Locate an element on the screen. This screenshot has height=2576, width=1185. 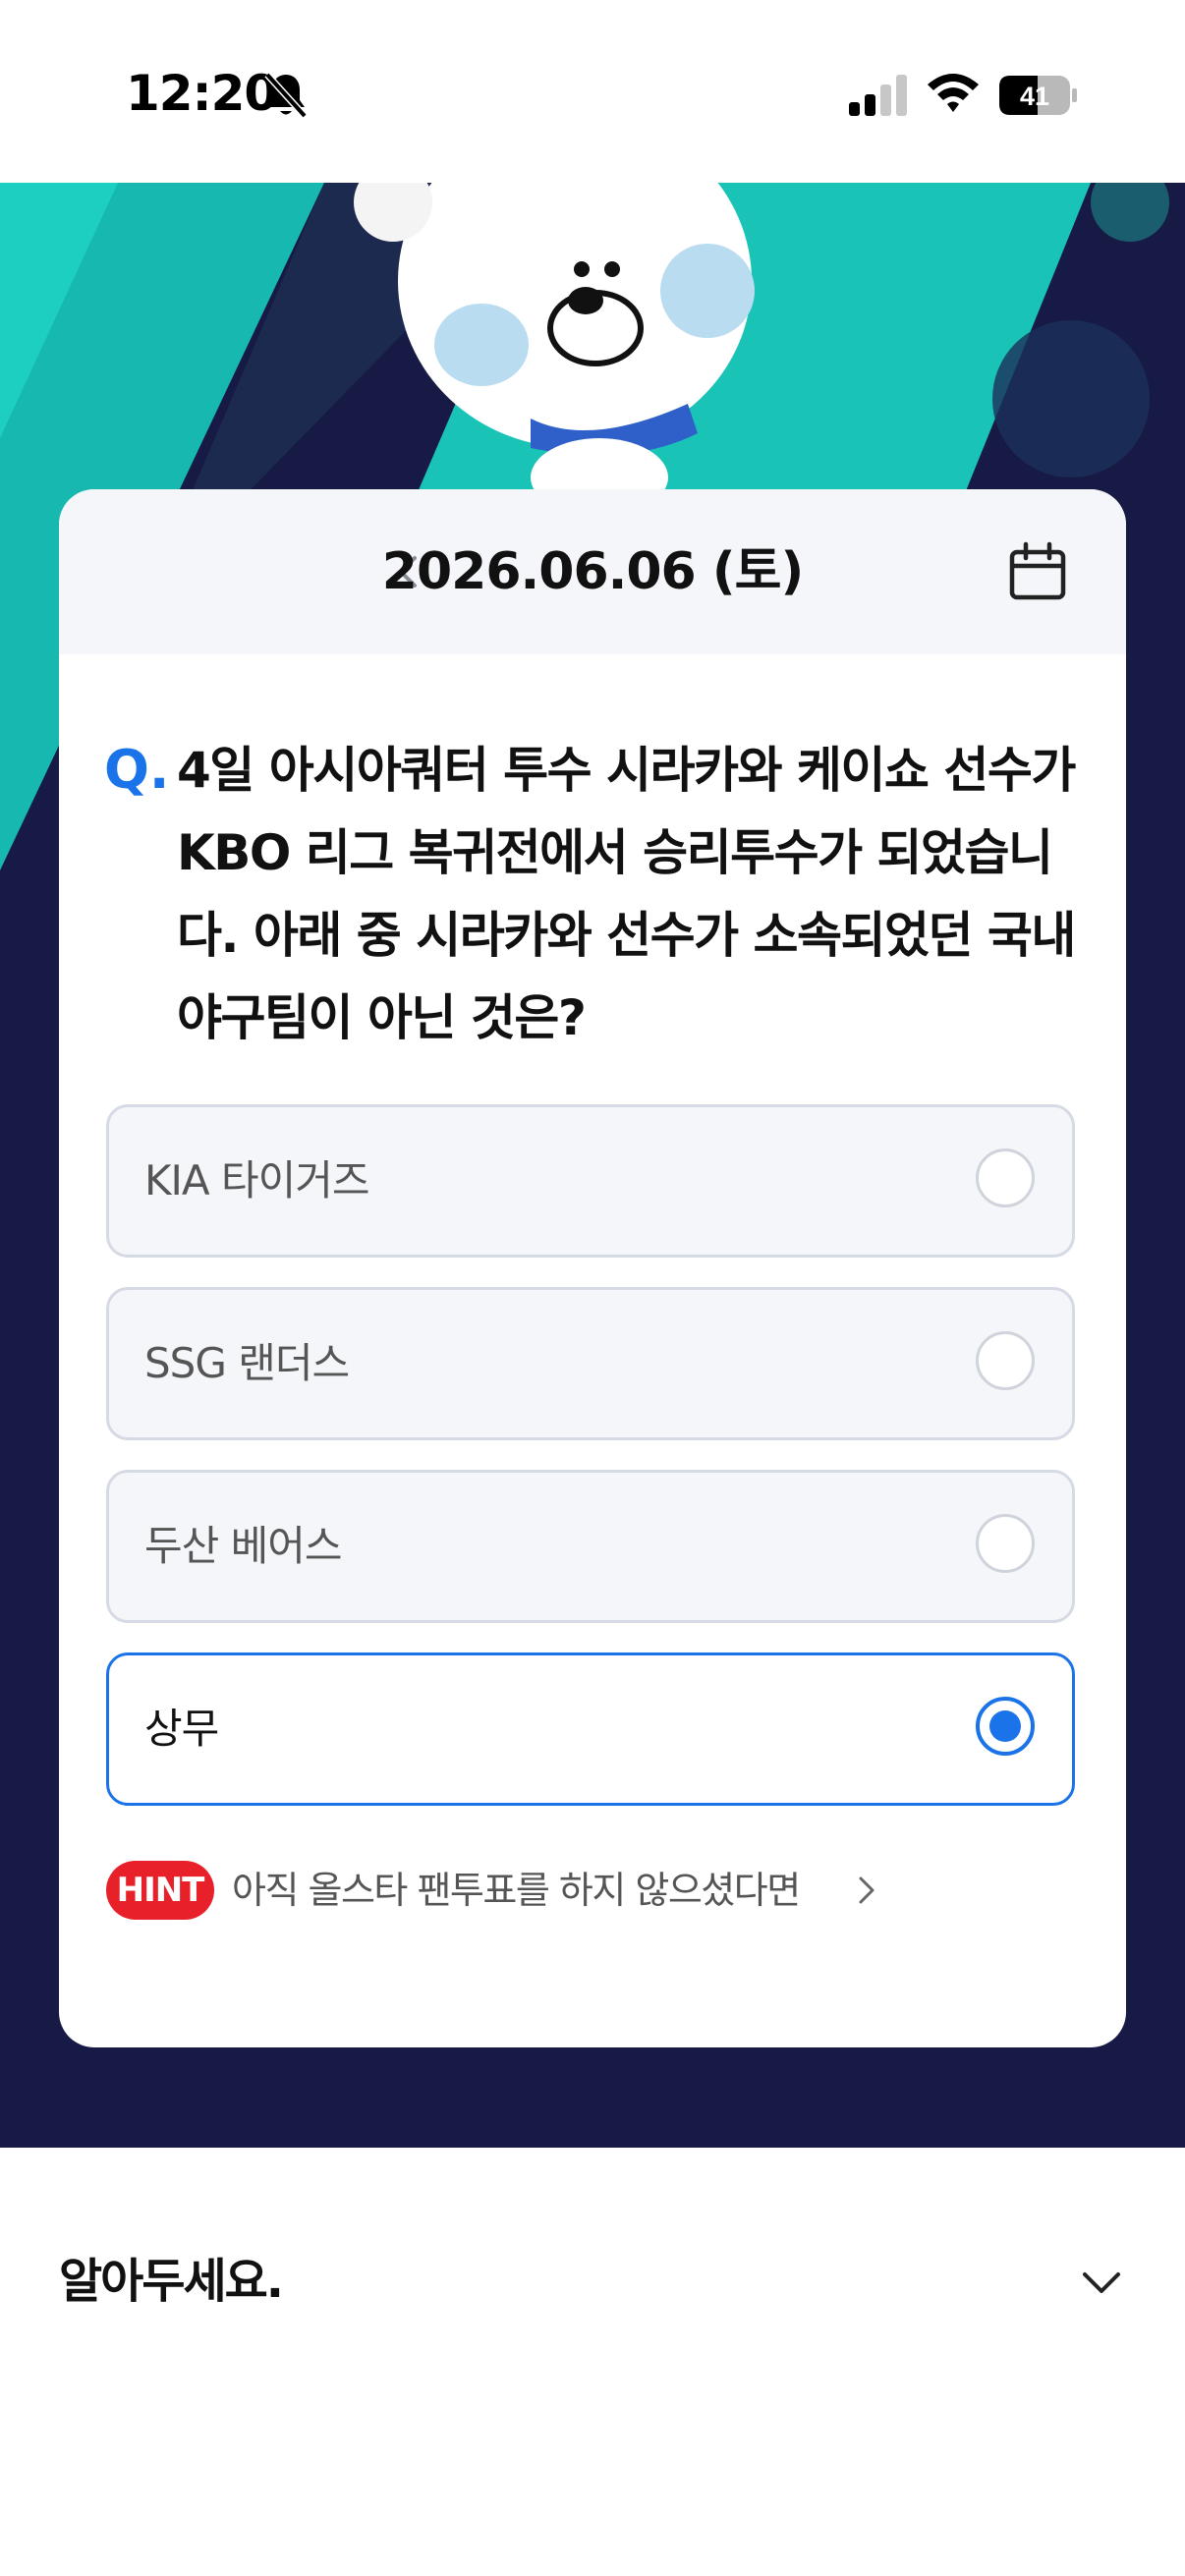
date-header: 2026.06.06 (토) is located at coordinates (592, 571).